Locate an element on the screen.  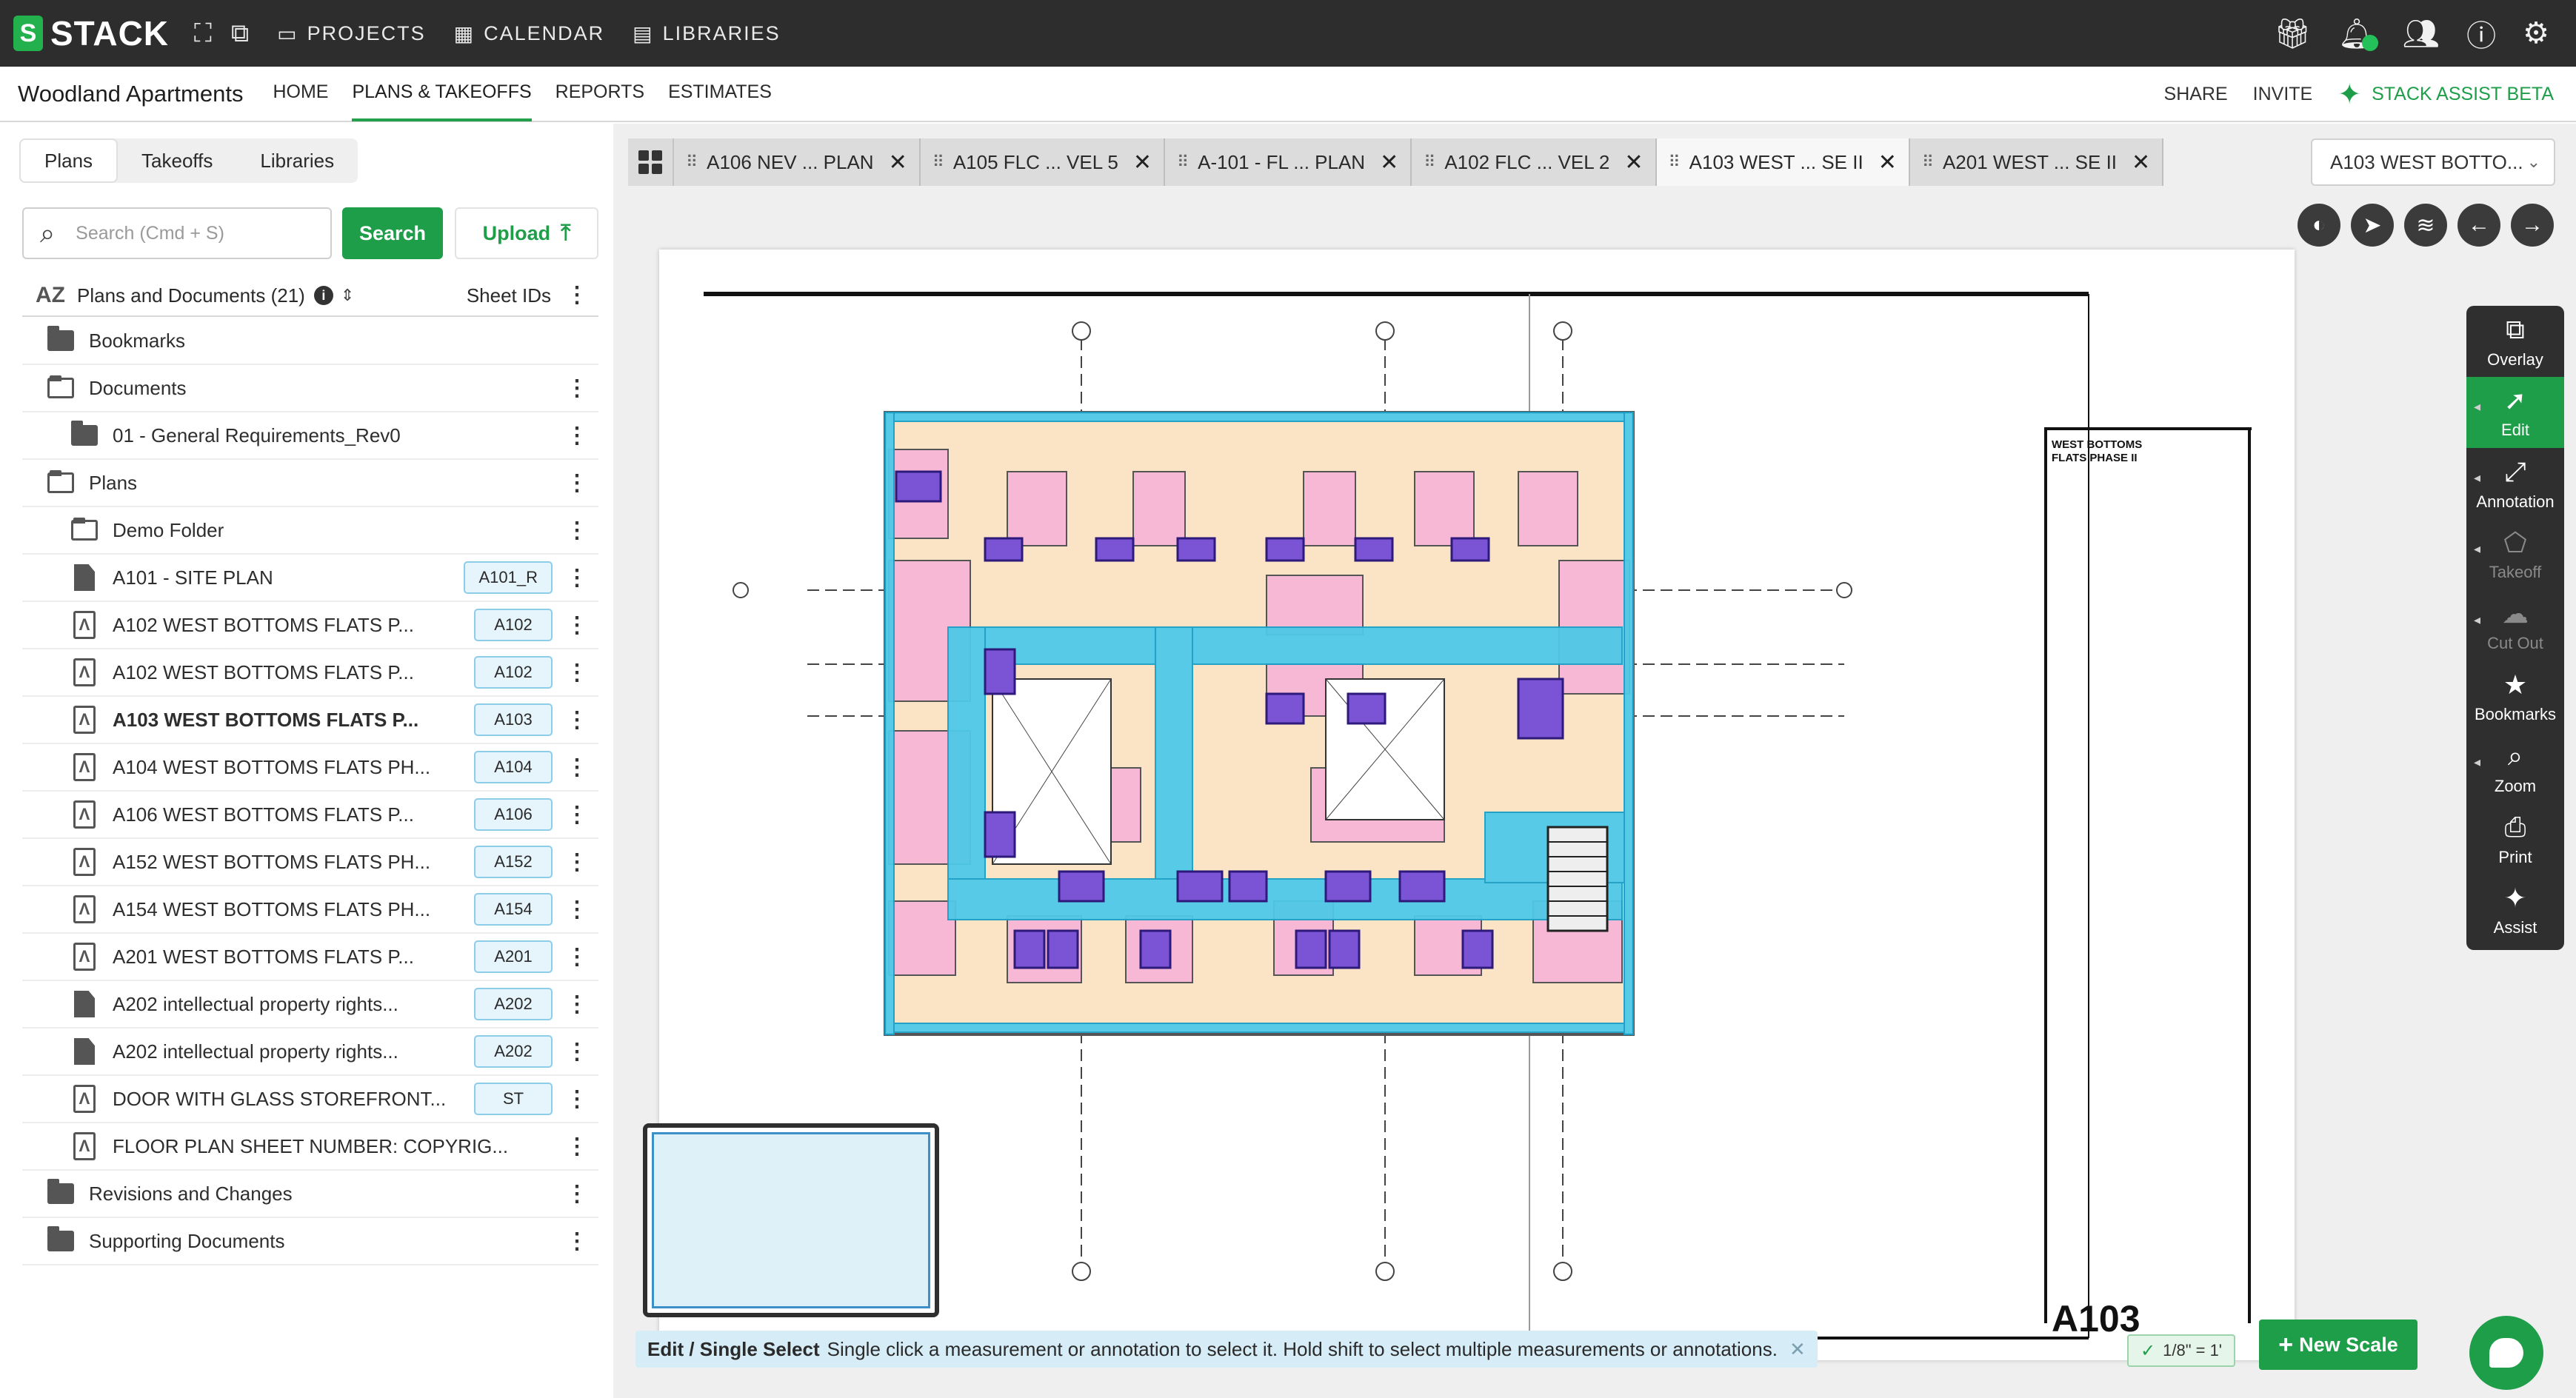
list-item: Demo Folder ⋮ is located at coordinates (310, 531).